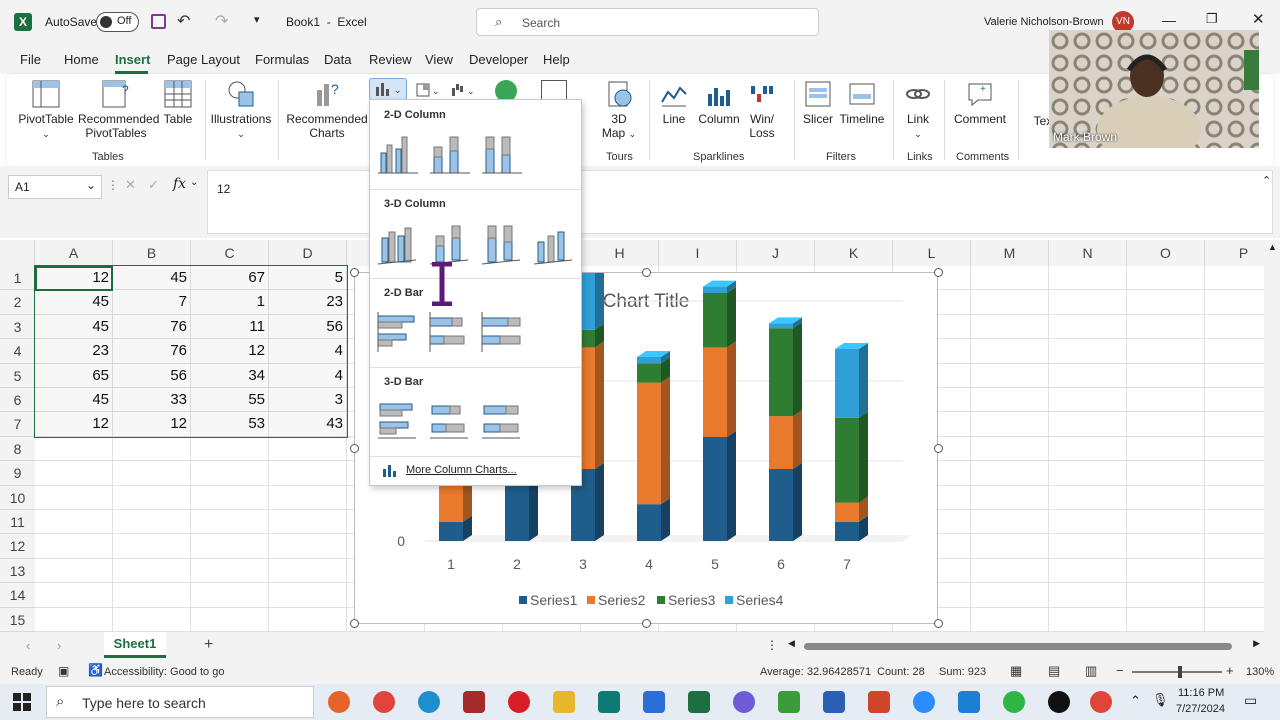 The width and height of the screenshot is (1280, 720). Describe the element at coordinates (1059, 702) in the screenshot. I see `tiktok-icon` at that location.